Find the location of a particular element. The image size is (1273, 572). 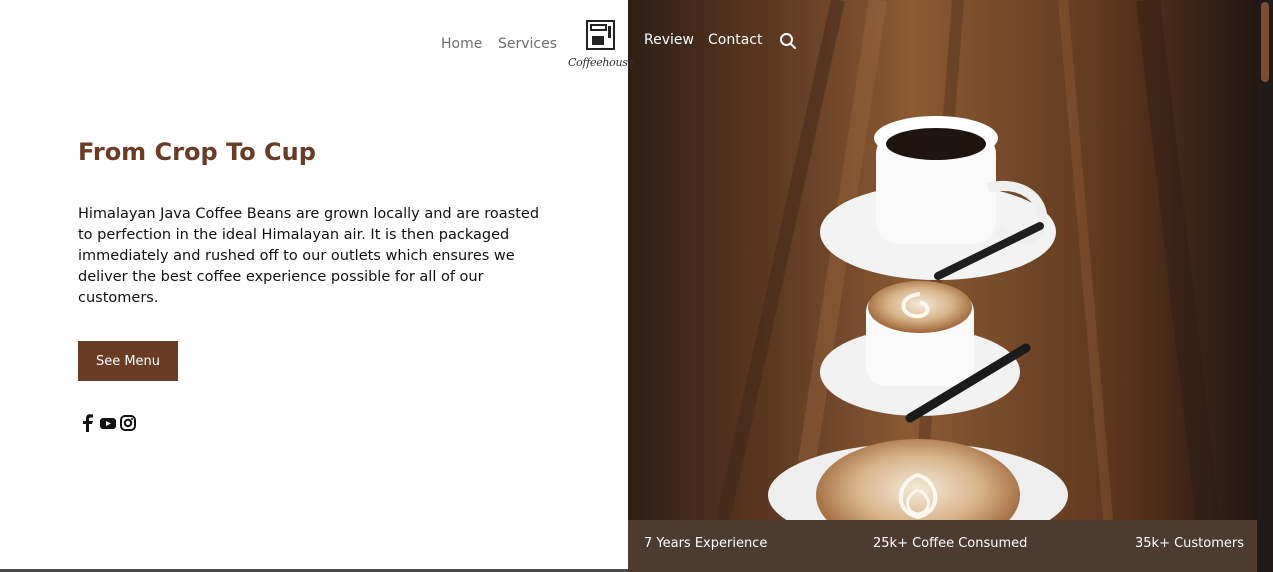

brand-logo: Coffeehouse is located at coordinates (601, 48).